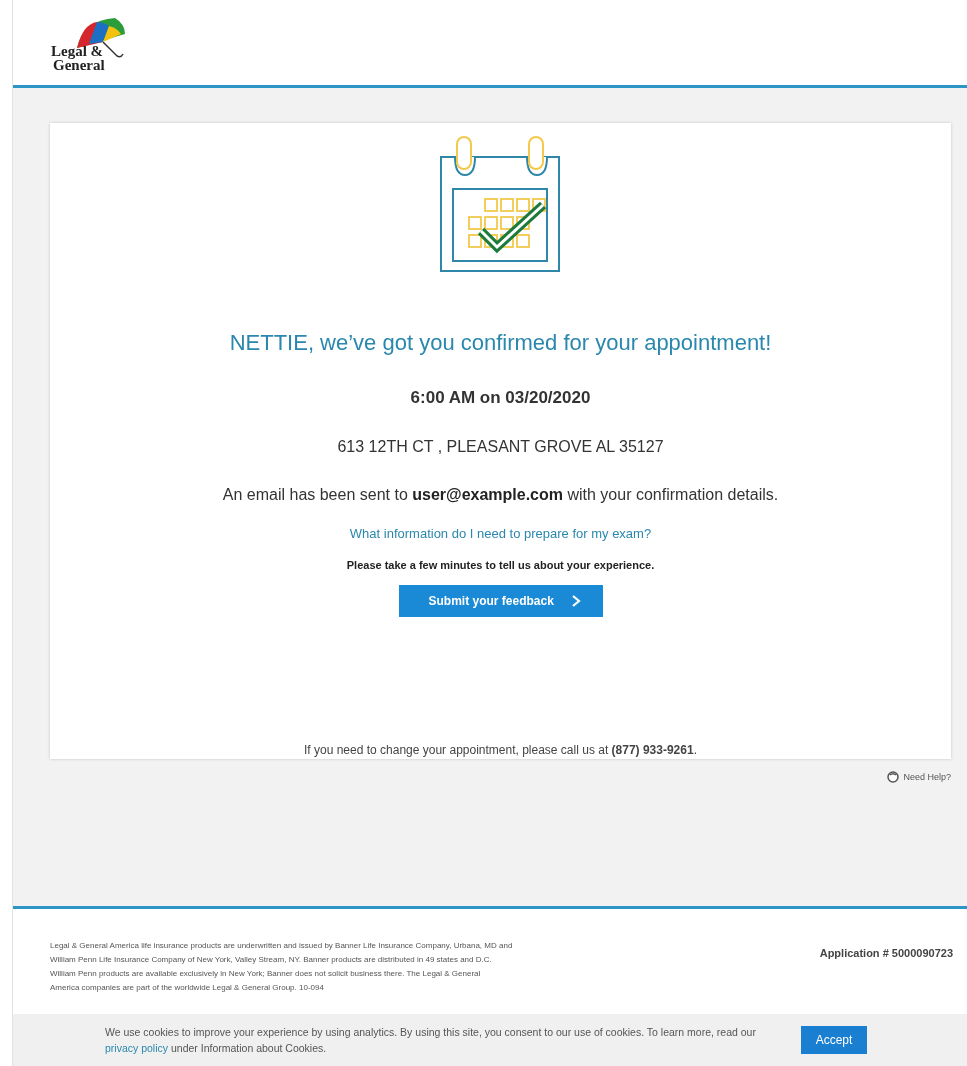 Image resolution: width=967 pixels, height=1066 pixels. Describe the element at coordinates (886, 953) in the screenshot. I see `application-number: Application # 5000090723` at that location.